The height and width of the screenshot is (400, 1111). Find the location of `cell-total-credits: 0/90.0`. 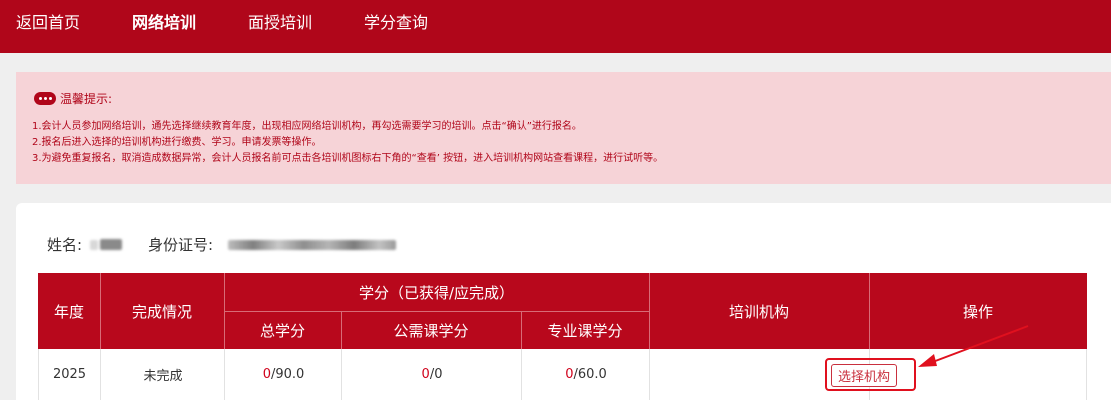

cell-total-credits: 0/90.0 is located at coordinates (283, 374).